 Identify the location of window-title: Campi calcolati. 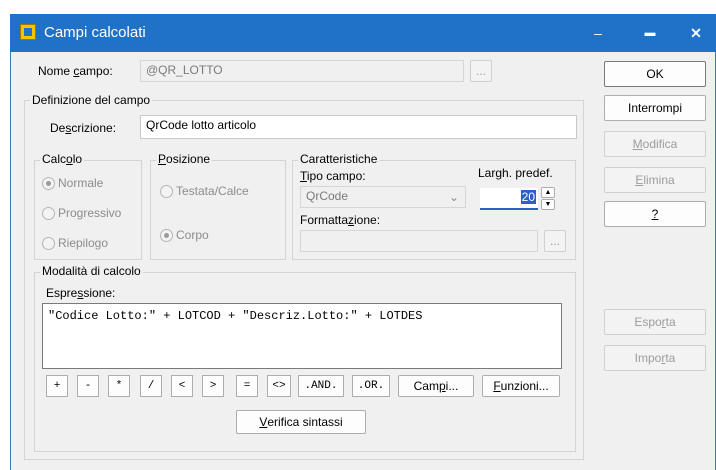
(95, 32).